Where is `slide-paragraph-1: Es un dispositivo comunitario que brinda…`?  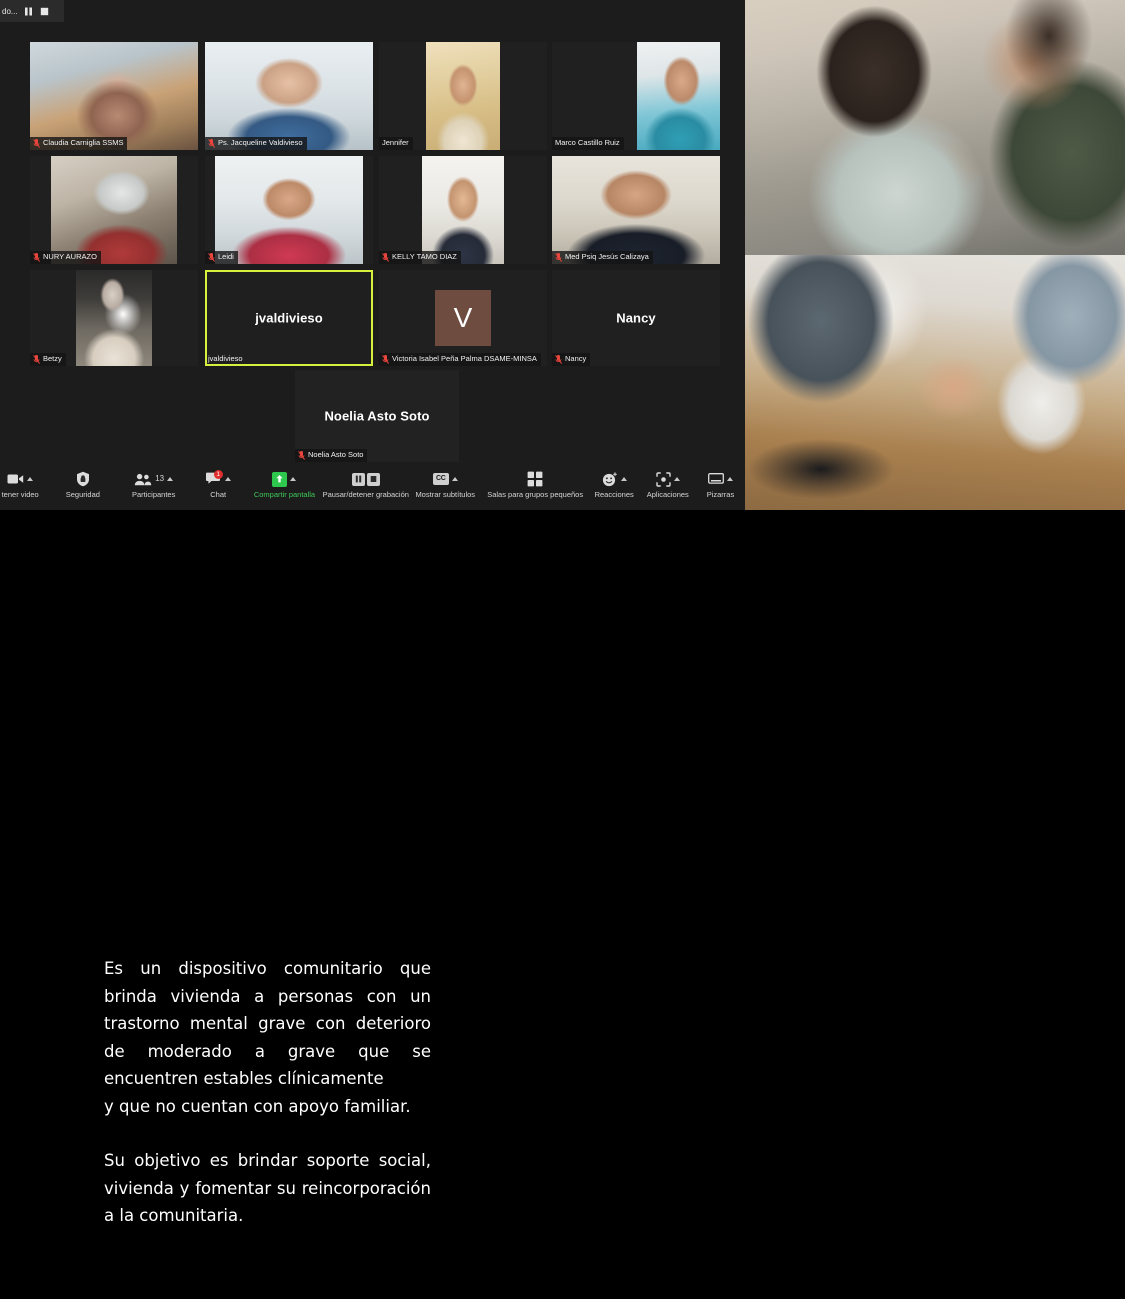 slide-paragraph-1: Es un dispositivo comunitario que brinda… is located at coordinates (267, 1023).